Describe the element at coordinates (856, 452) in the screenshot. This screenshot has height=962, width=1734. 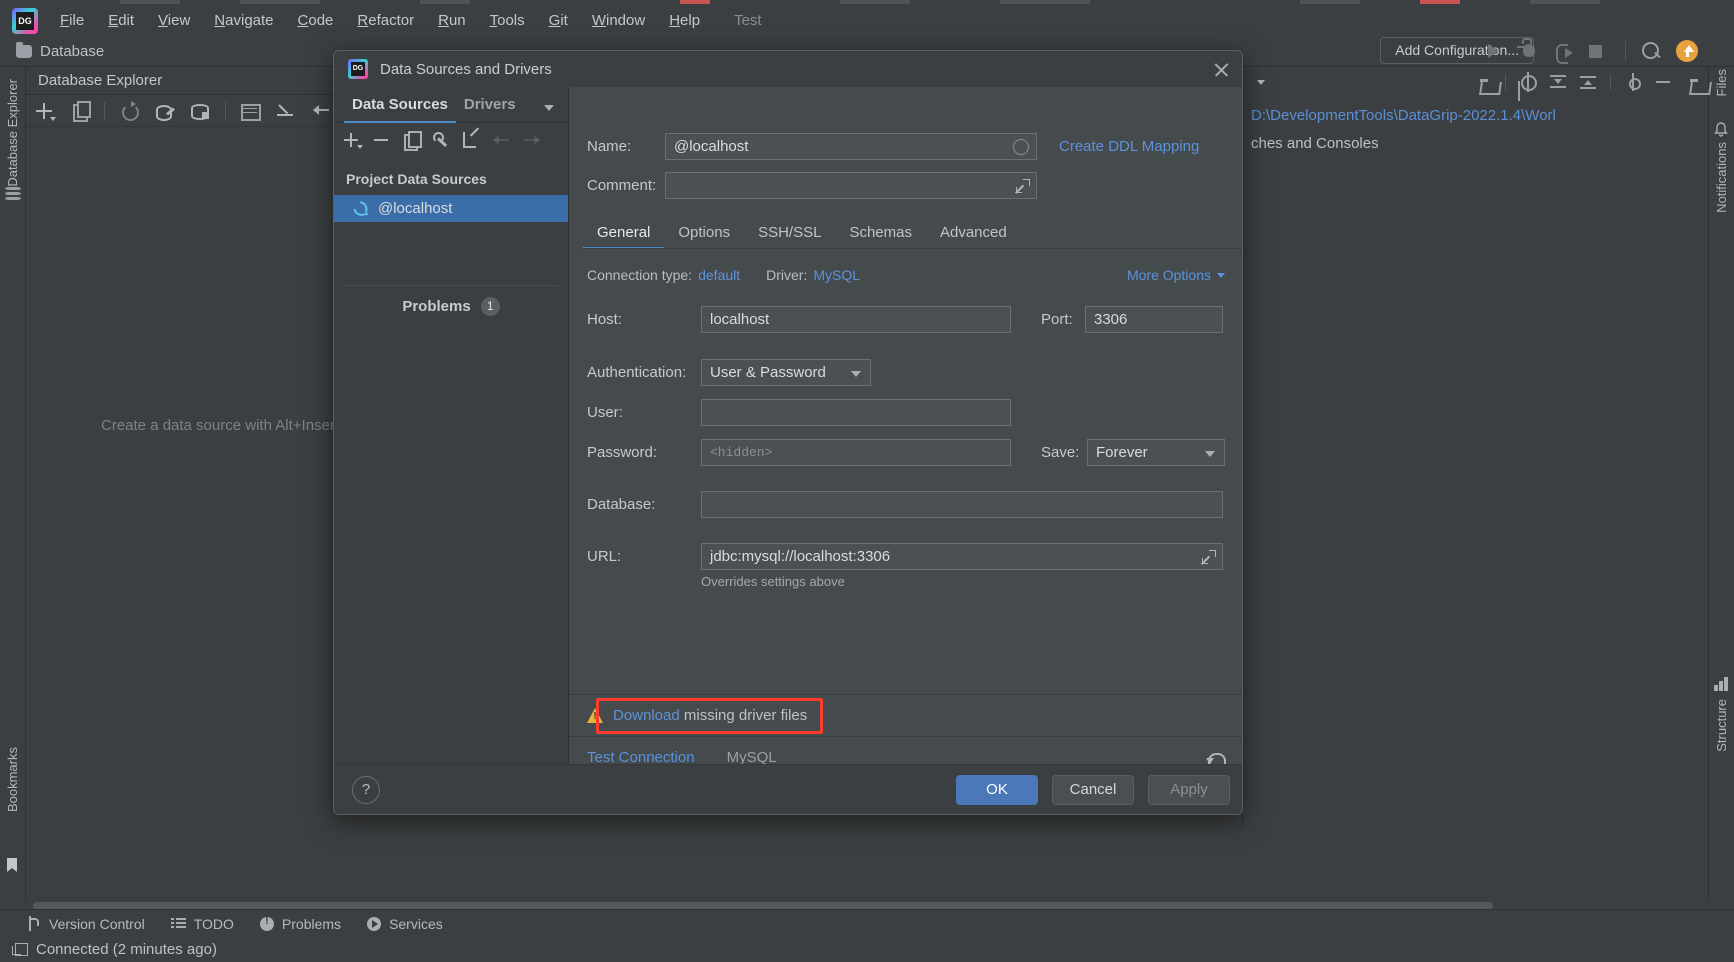
I see `password-input: <hidden>` at that location.